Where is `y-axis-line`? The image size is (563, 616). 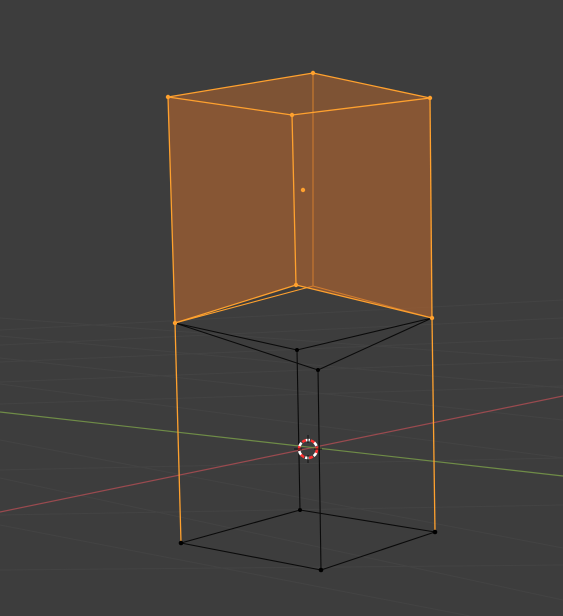
y-axis-line is located at coordinates (281, 444).